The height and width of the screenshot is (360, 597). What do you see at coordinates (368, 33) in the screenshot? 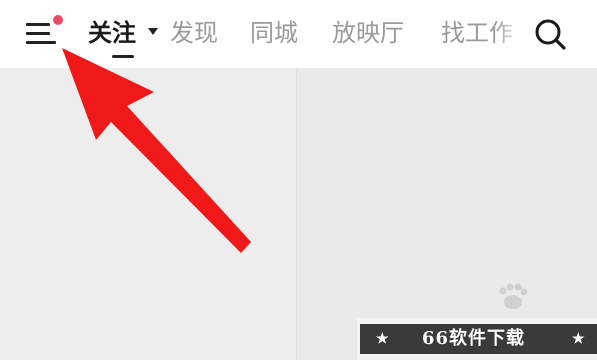
I see `tab-cinema: 放映厅` at bounding box center [368, 33].